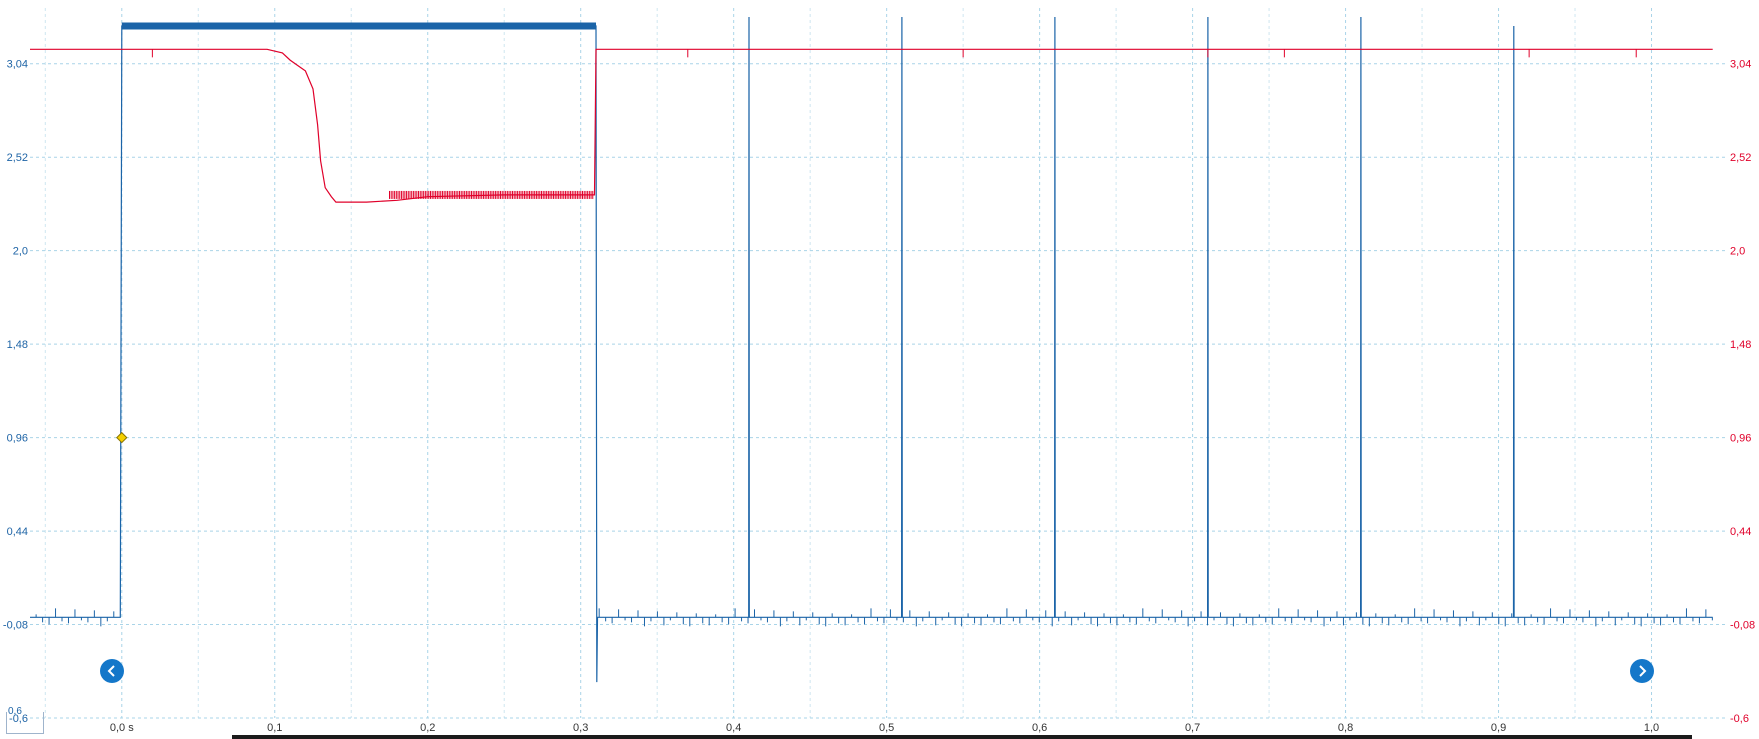 The height and width of the screenshot is (739, 1759). I want to click on y-right-tick-label: 0,44, so click(1740, 532).